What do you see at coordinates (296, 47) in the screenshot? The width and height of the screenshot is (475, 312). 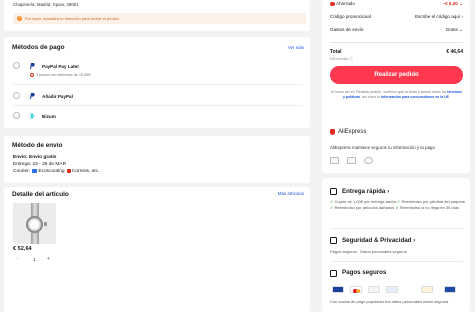 I see `see-more-payments-link: Ver más` at bounding box center [296, 47].